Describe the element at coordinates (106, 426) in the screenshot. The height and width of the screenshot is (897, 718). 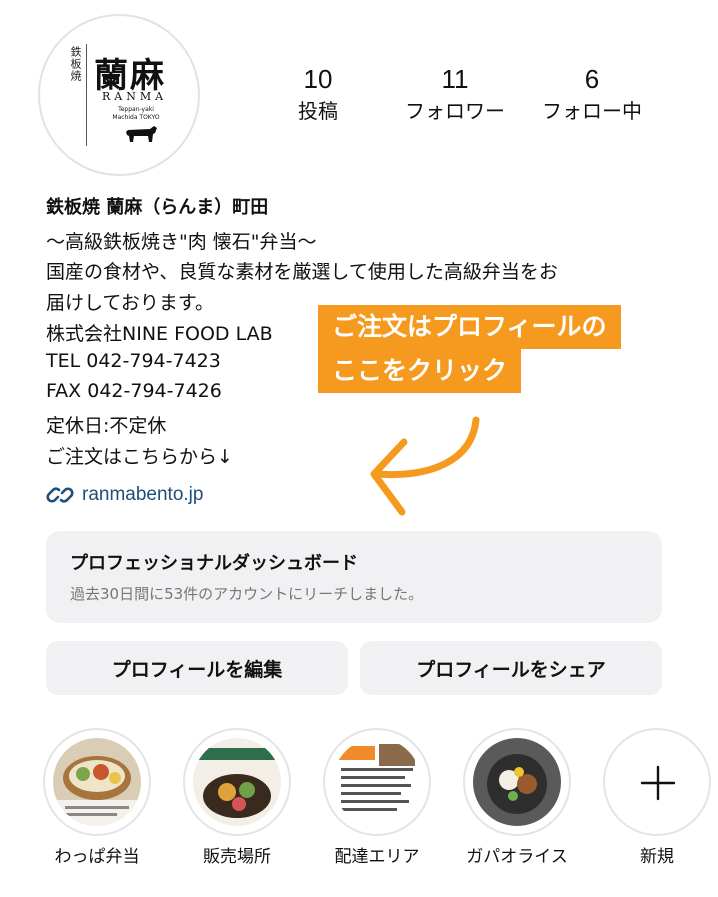
I see `bio-line-holiday: 定休日:不定休` at that location.